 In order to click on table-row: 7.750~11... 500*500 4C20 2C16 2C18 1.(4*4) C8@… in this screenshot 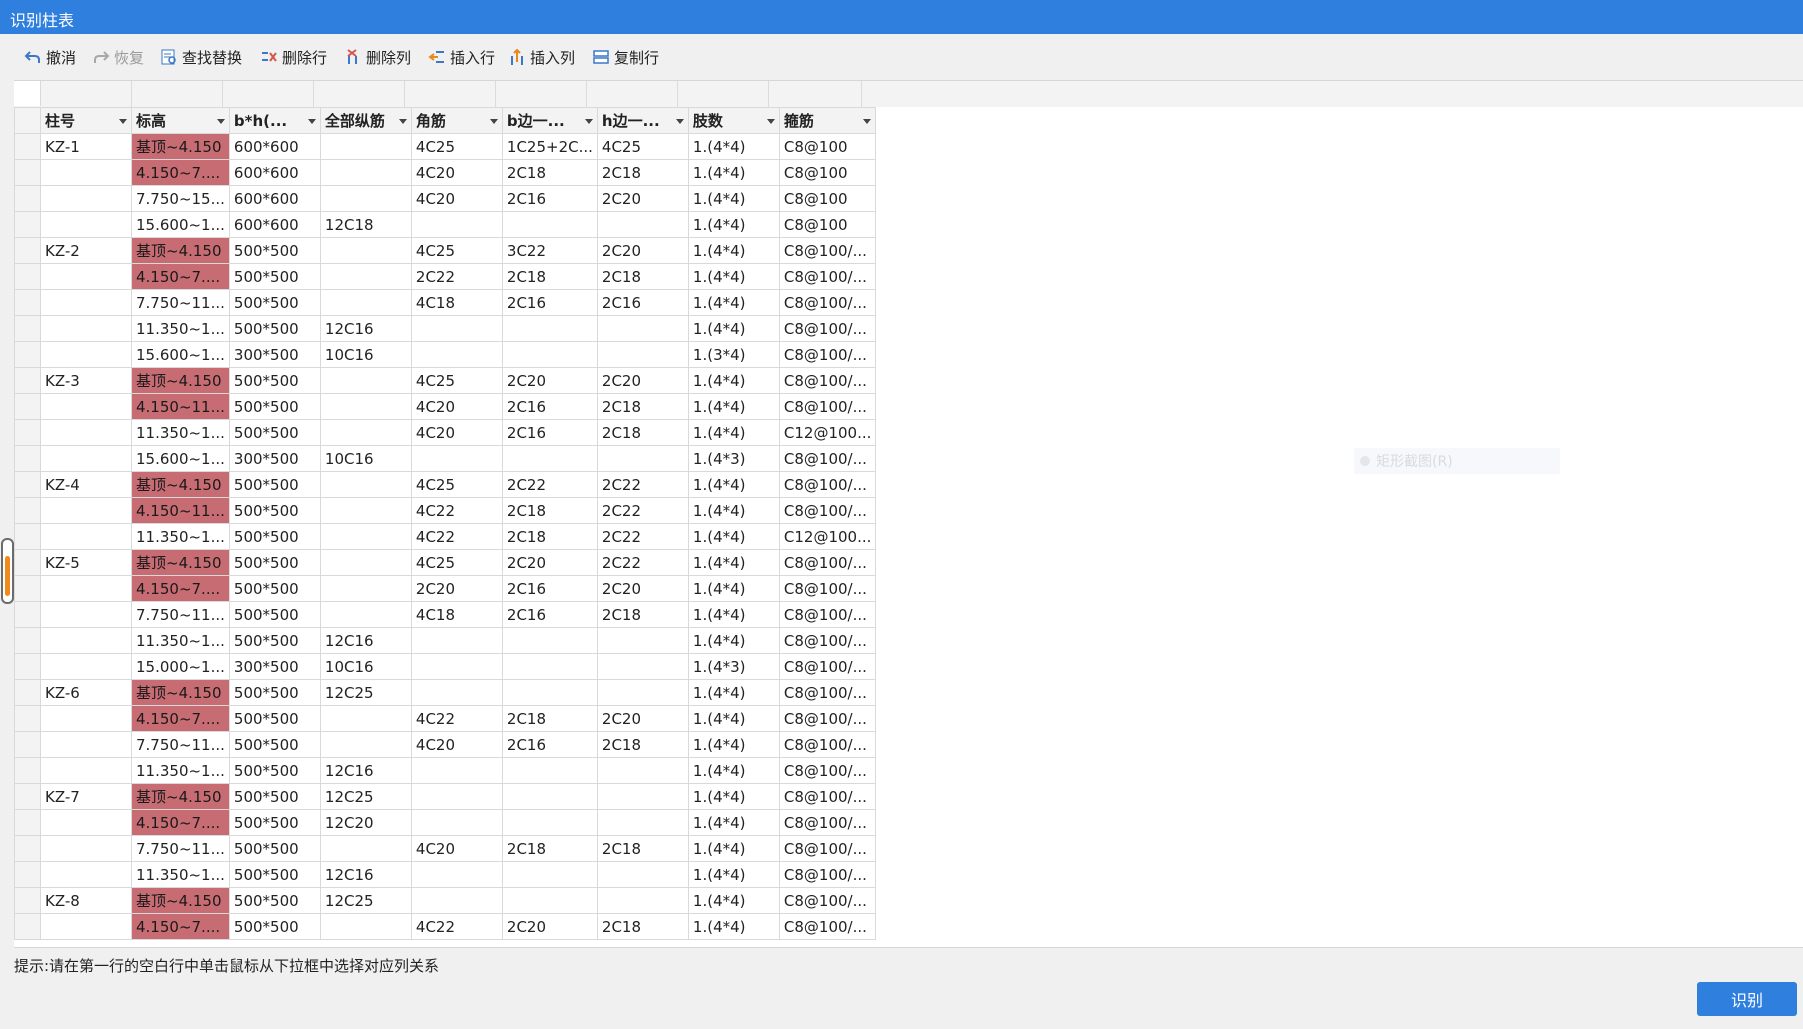, I will do `click(445, 744)`.